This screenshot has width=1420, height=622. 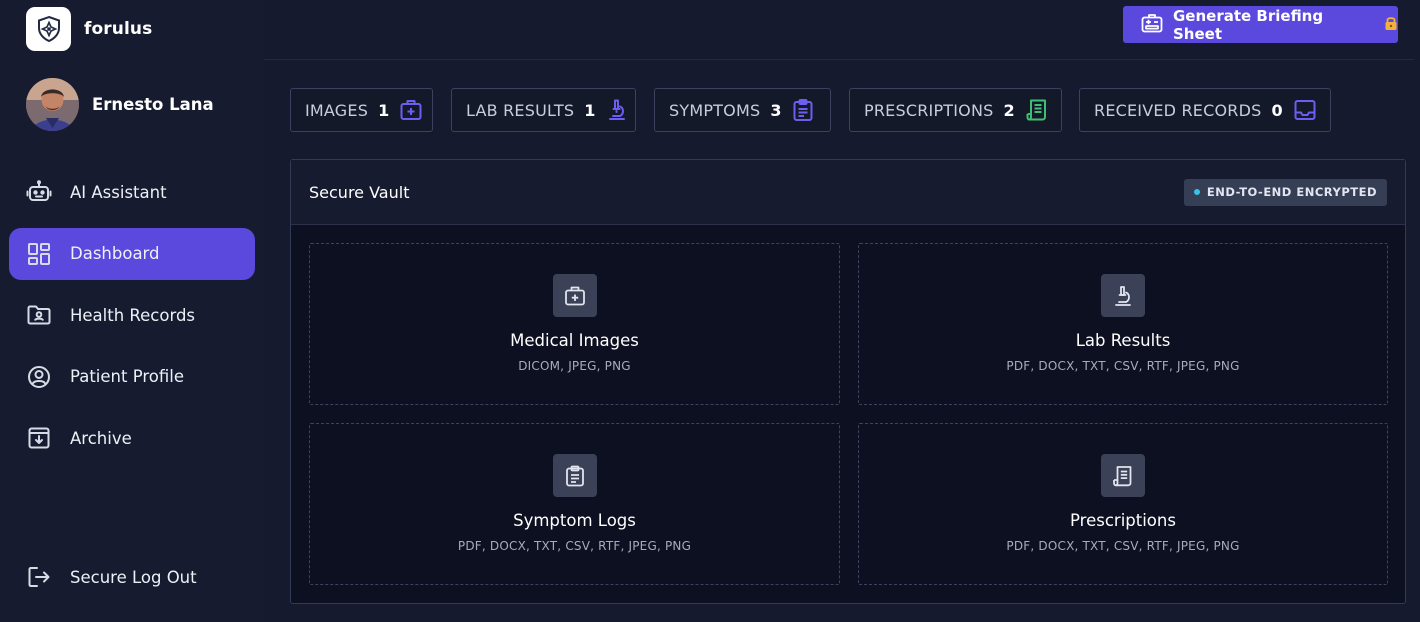 I want to click on stat-chip-symptoms: SYMPTOMS 3, so click(x=742, y=110).